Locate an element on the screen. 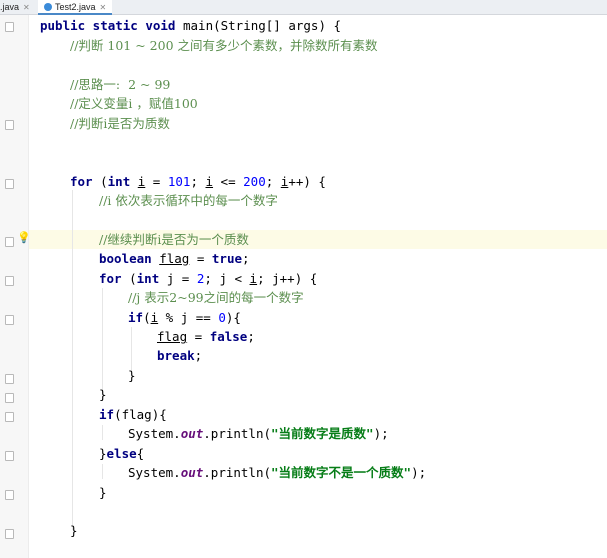 The height and width of the screenshot is (558, 607). editor-gutter is located at coordinates (14, 286).